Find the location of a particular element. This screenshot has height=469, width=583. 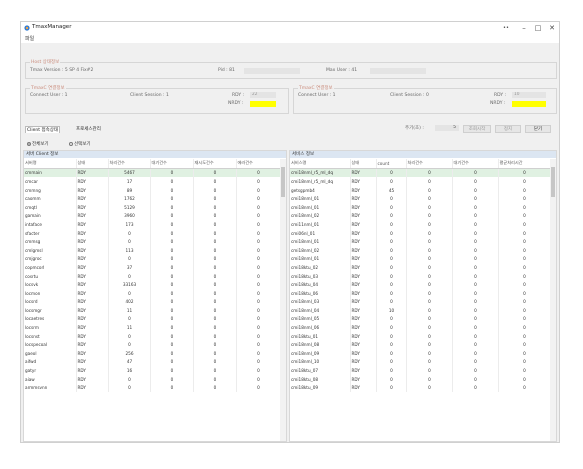

table-row: locsrd RDY 402 0 0 0 is located at coordinates (152, 302).